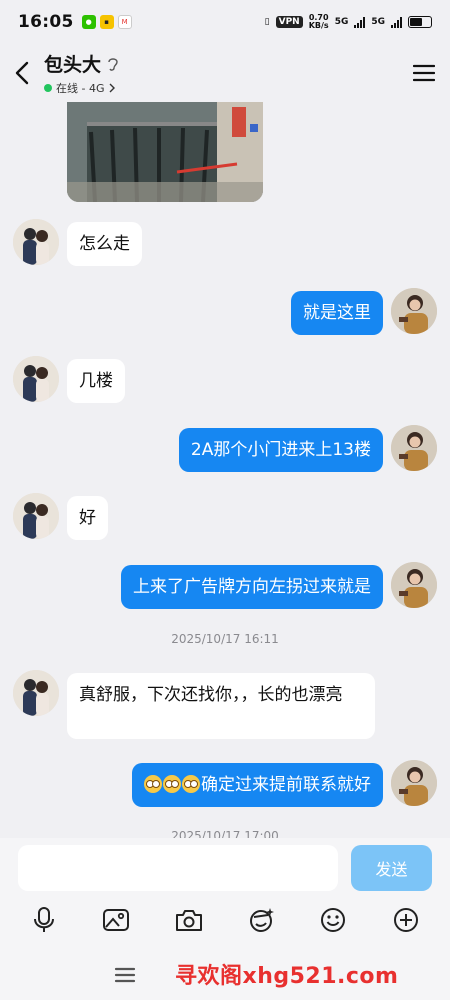  What do you see at coordinates (378, 22) in the screenshot?
I see `network-type-2: 5G` at bounding box center [378, 22].